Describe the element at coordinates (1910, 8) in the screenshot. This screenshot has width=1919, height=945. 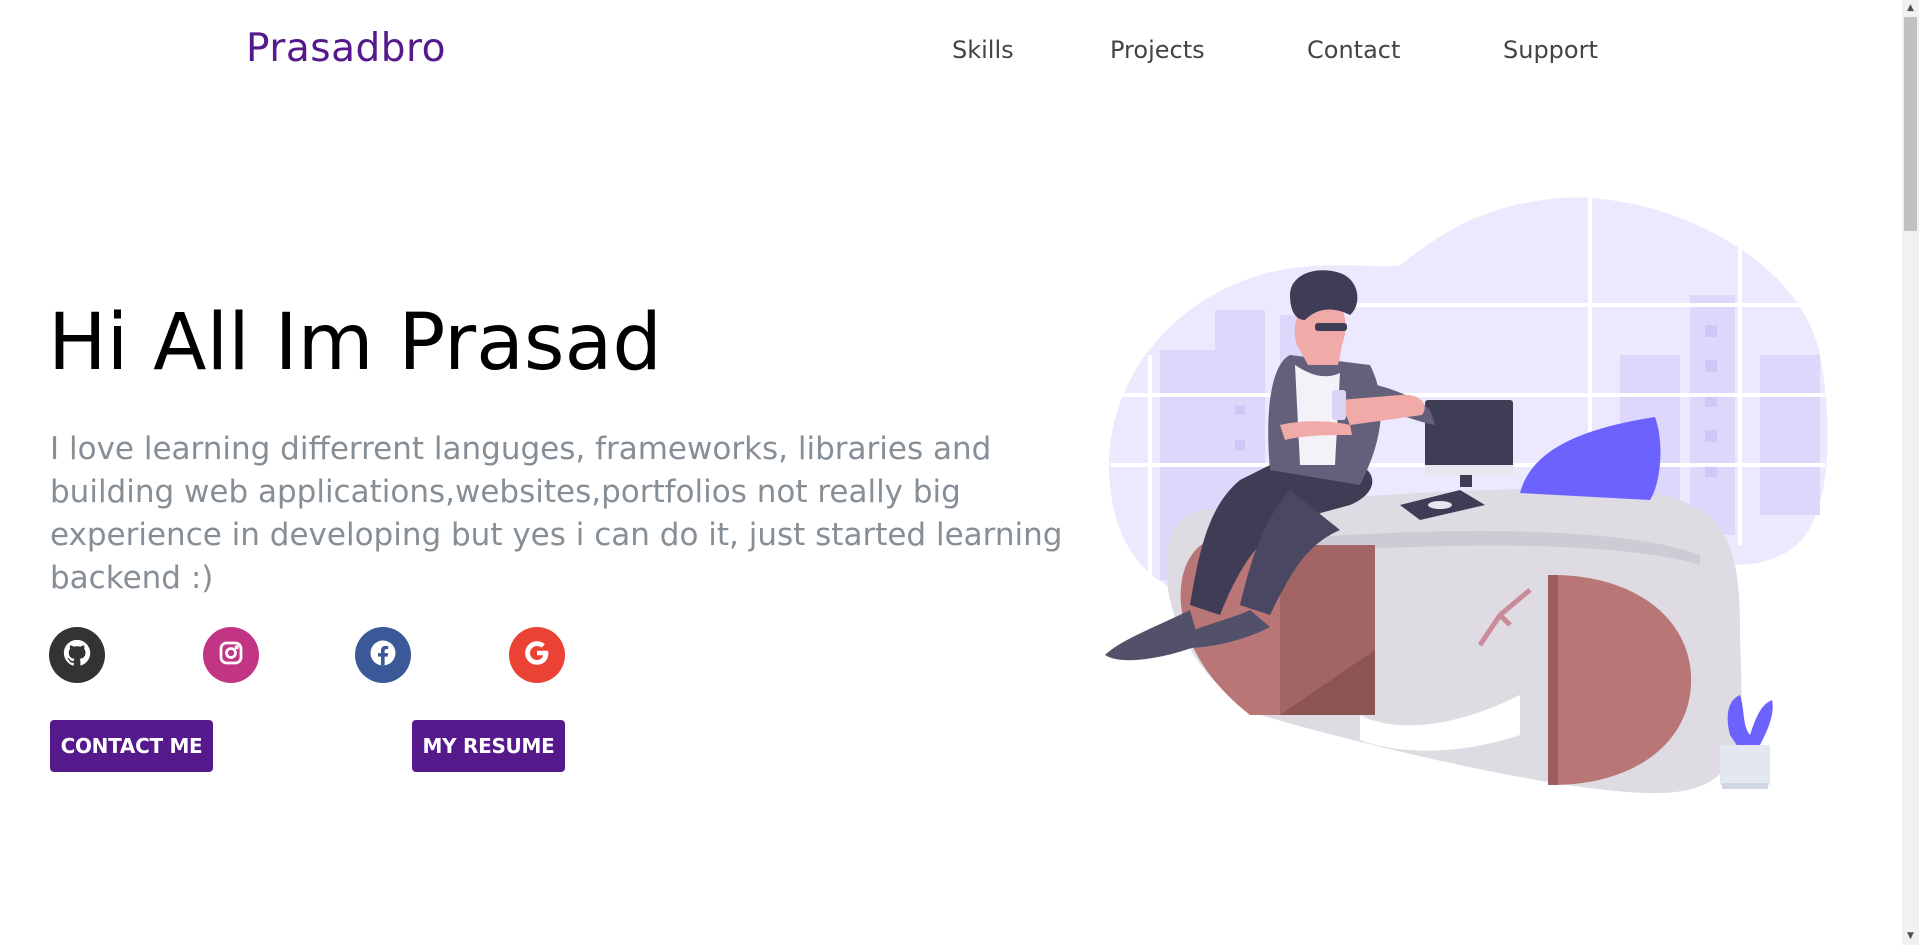
I see `scroll-up-arrow-icon: ▲` at that location.